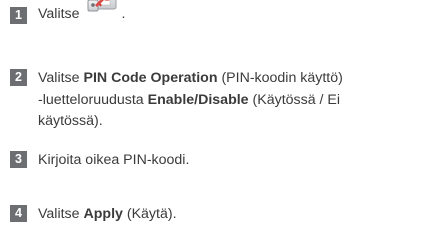 The width and height of the screenshot is (441, 243). What do you see at coordinates (70, 121) in the screenshot?
I see `step-line-3: käytössä).` at bounding box center [70, 121].